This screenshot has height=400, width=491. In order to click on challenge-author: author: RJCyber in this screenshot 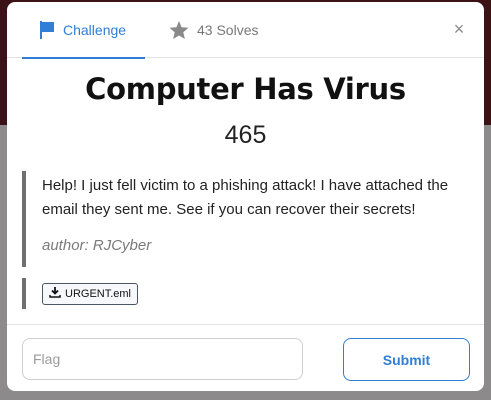, I will do `click(97, 245)`.